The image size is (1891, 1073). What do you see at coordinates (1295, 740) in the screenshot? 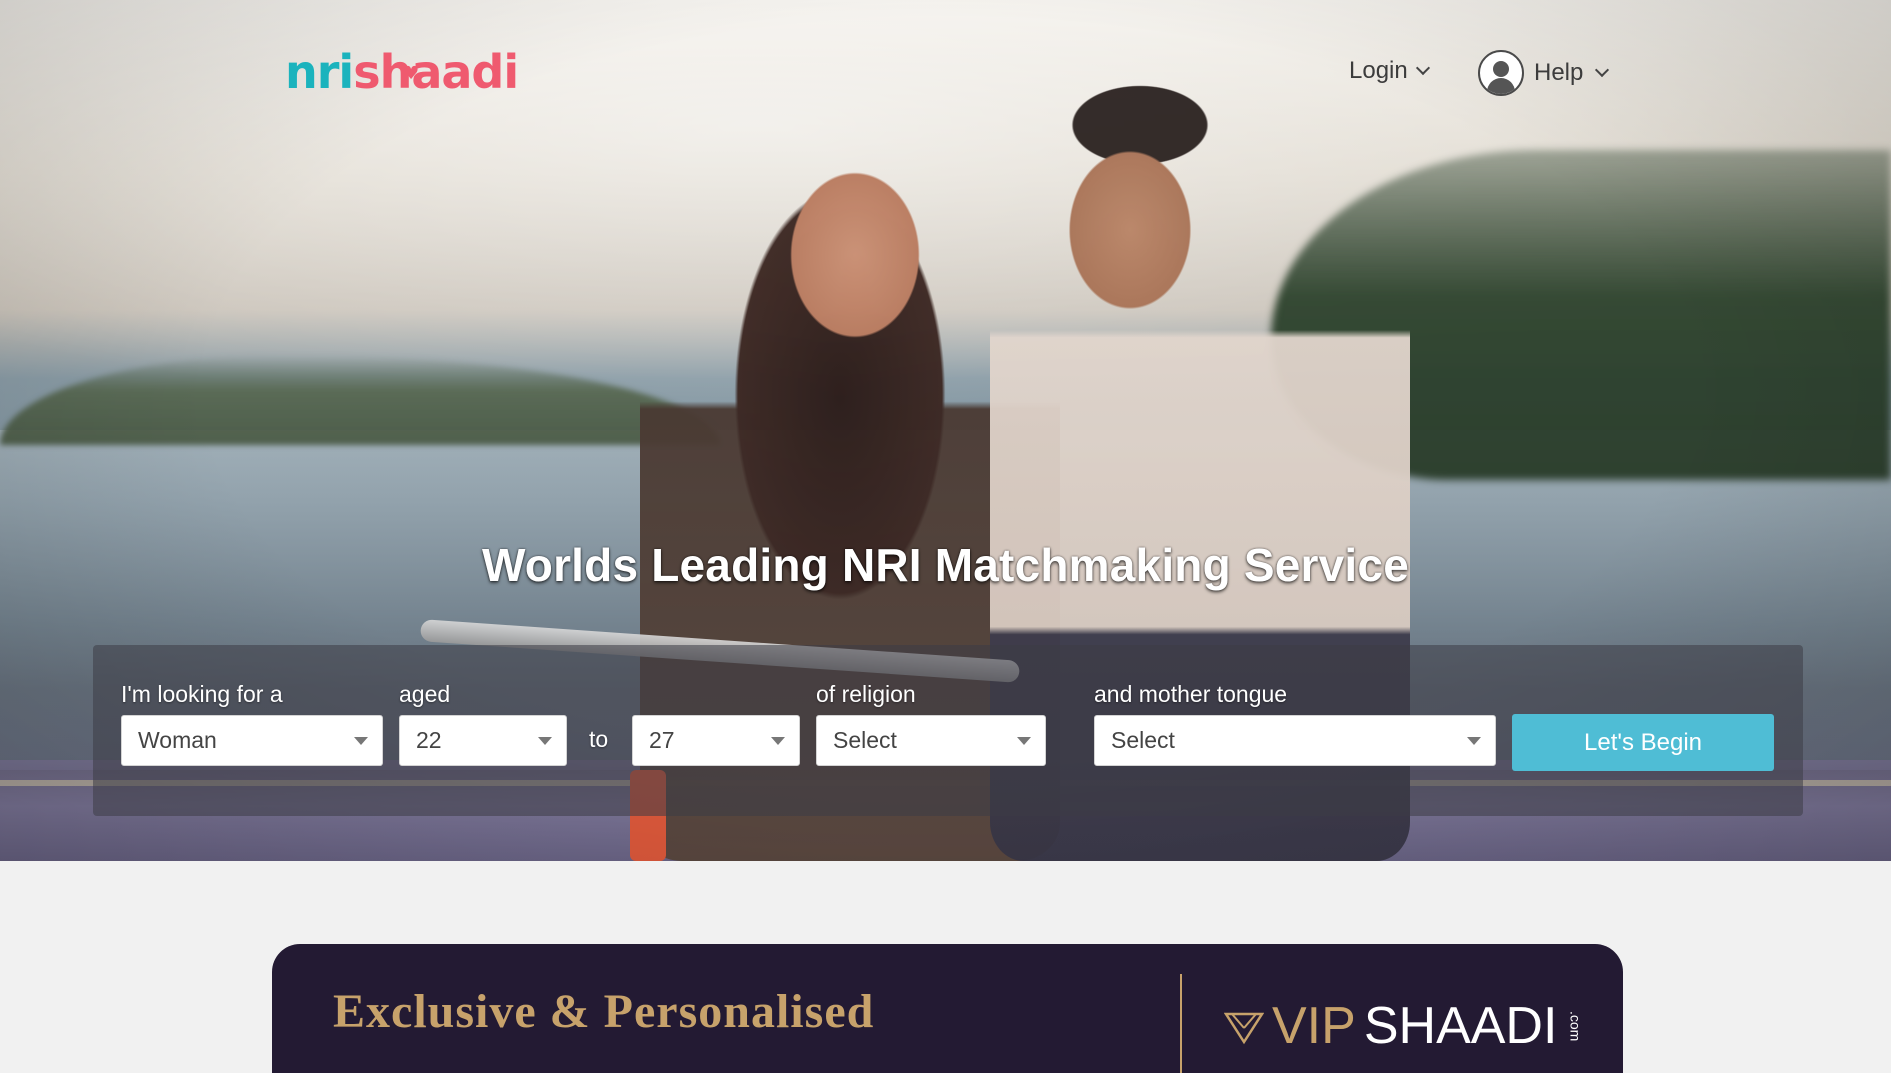
I see `mother-tongue-select: Select` at bounding box center [1295, 740].